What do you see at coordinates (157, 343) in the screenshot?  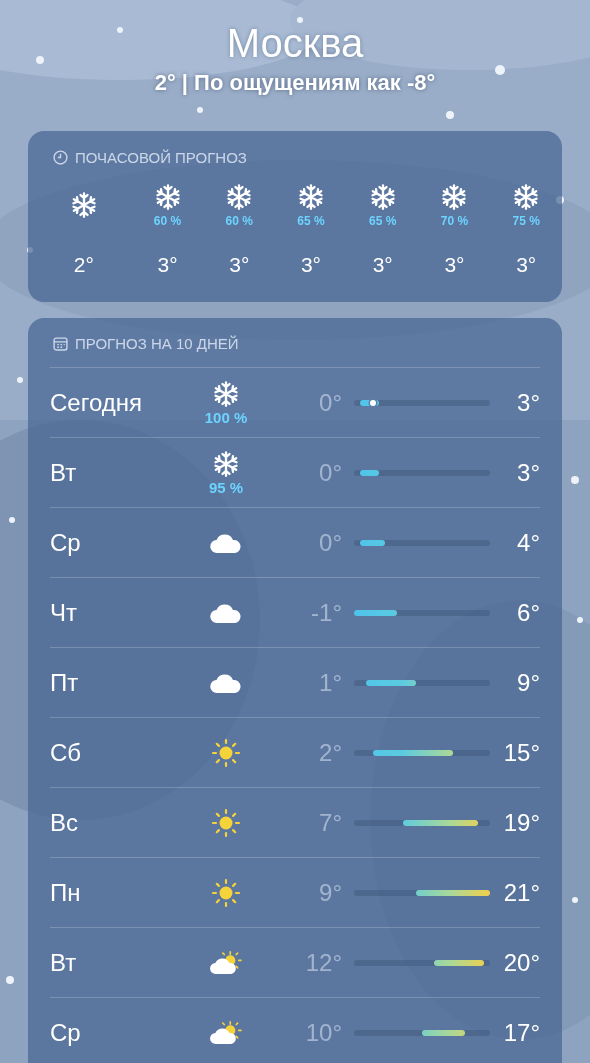 I see `card-title: ПРОГНОЗ НА 10 ДНЕЙ` at bounding box center [157, 343].